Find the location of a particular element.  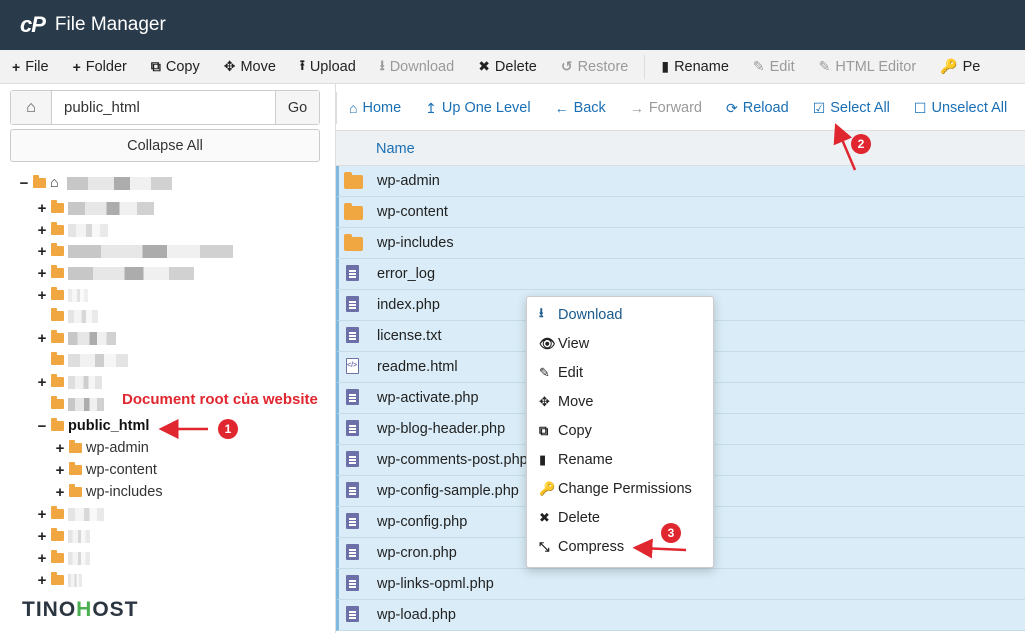

restore-button: ↺ Restore is located at coordinates (595, 66).